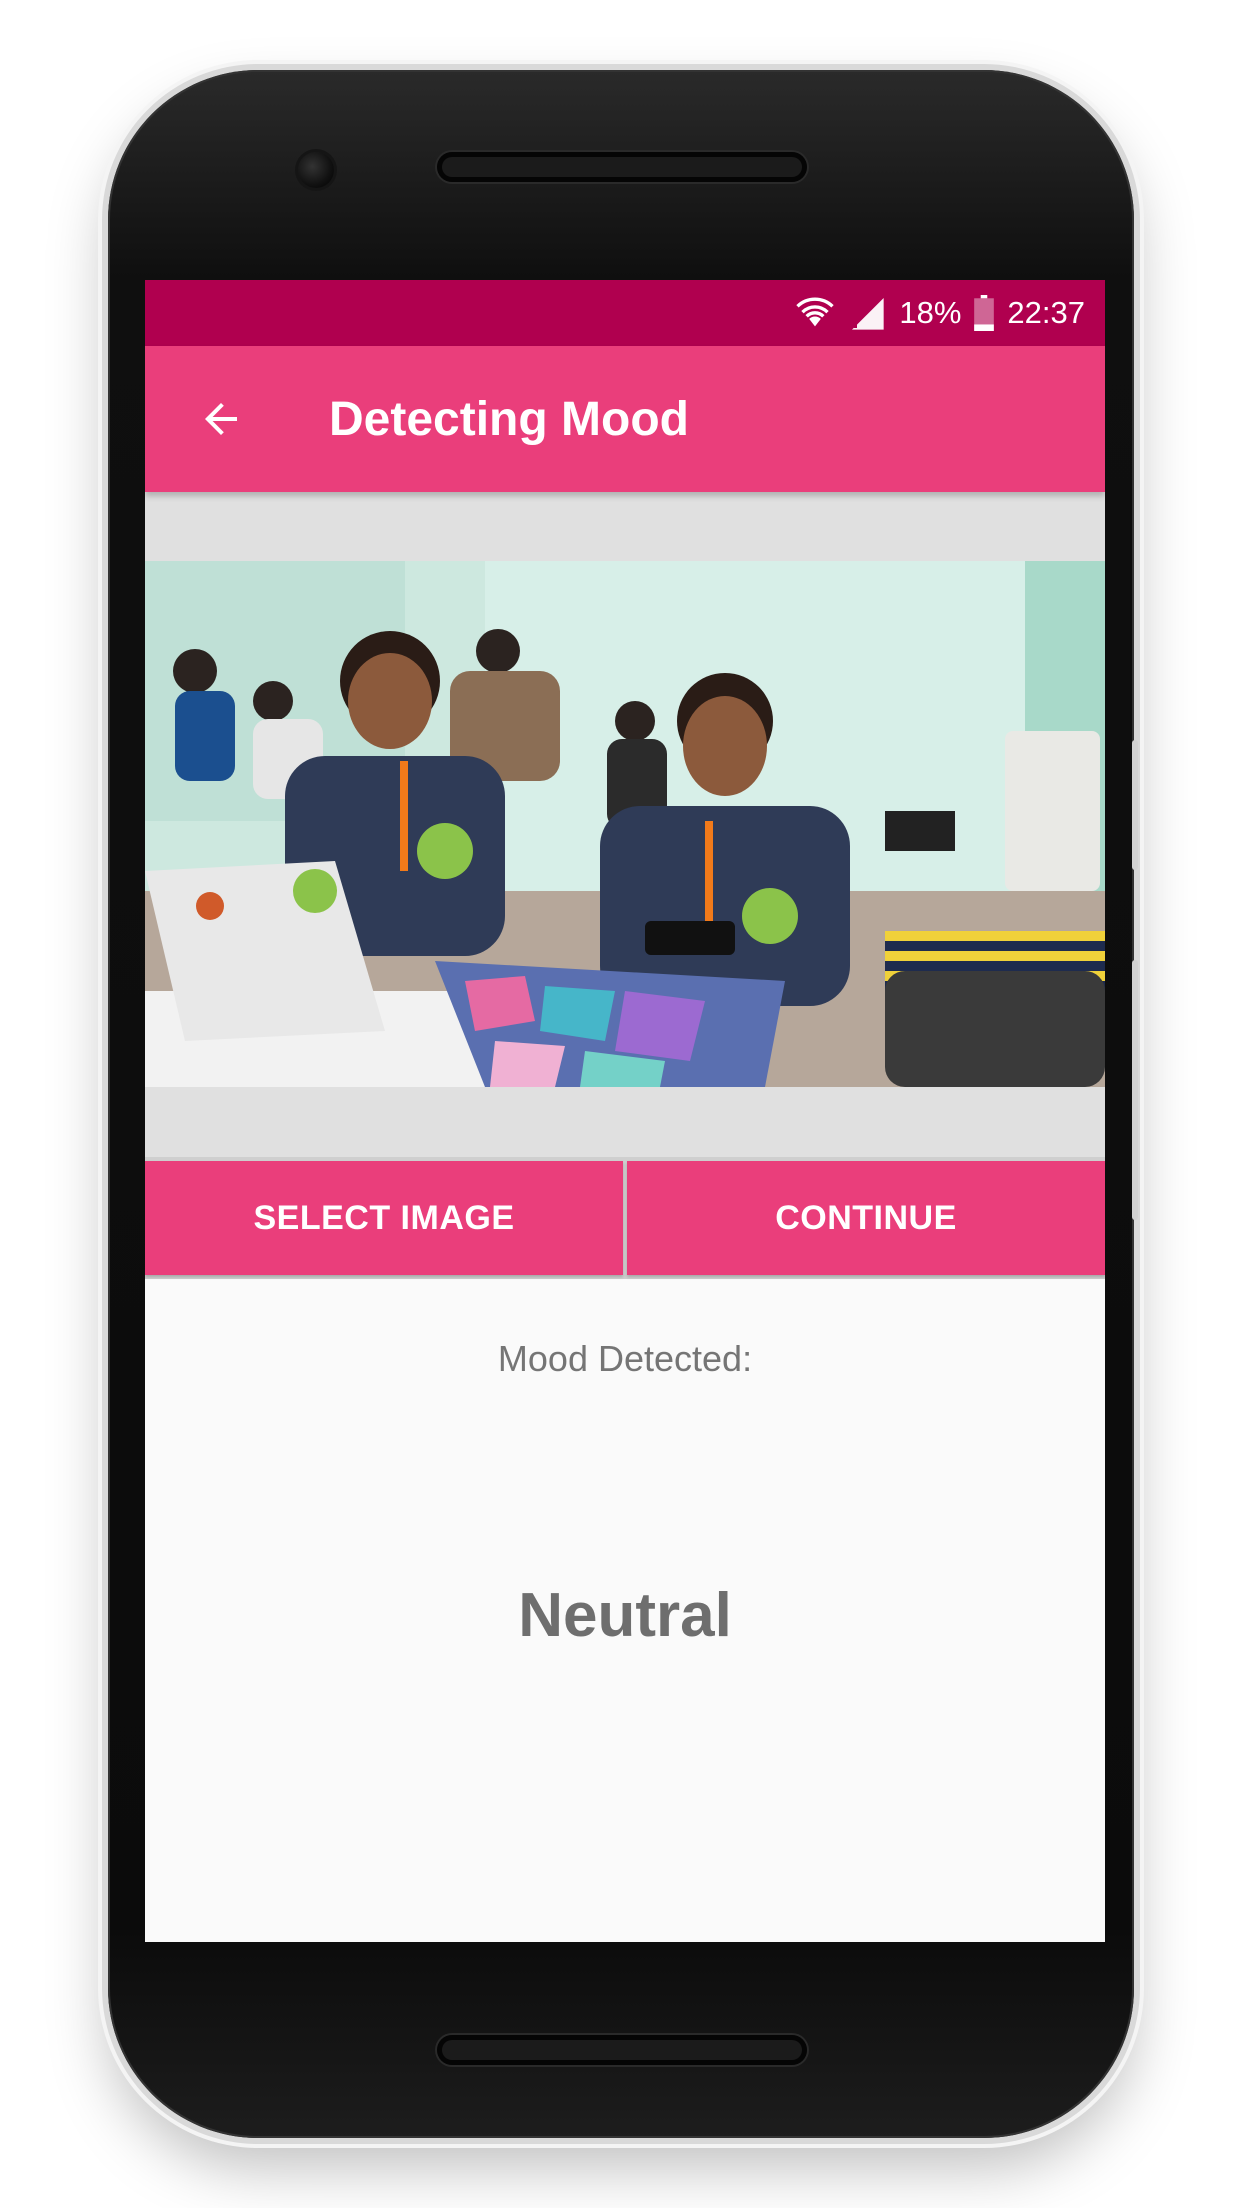 This screenshot has height=2208, width=1242. Describe the element at coordinates (509, 419) in the screenshot. I see `page-title: Detecting Mood` at that location.